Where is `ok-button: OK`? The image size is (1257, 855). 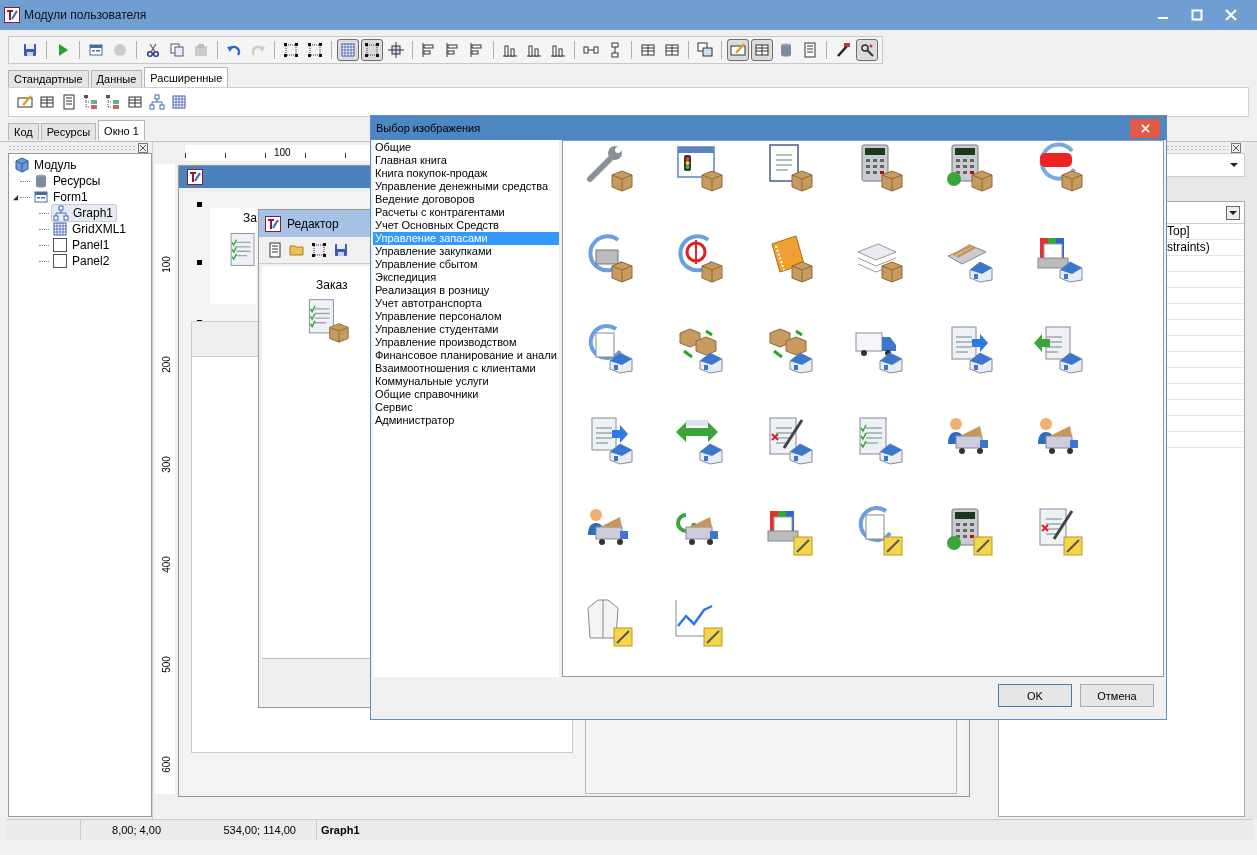 ok-button: OK is located at coordinates (1035, 695).